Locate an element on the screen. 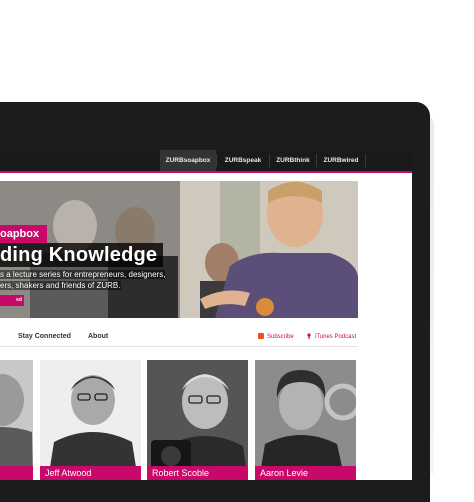 This screenshot has height=502, width=474. hero-tag: oapbox is located at coordinates (24, 234).